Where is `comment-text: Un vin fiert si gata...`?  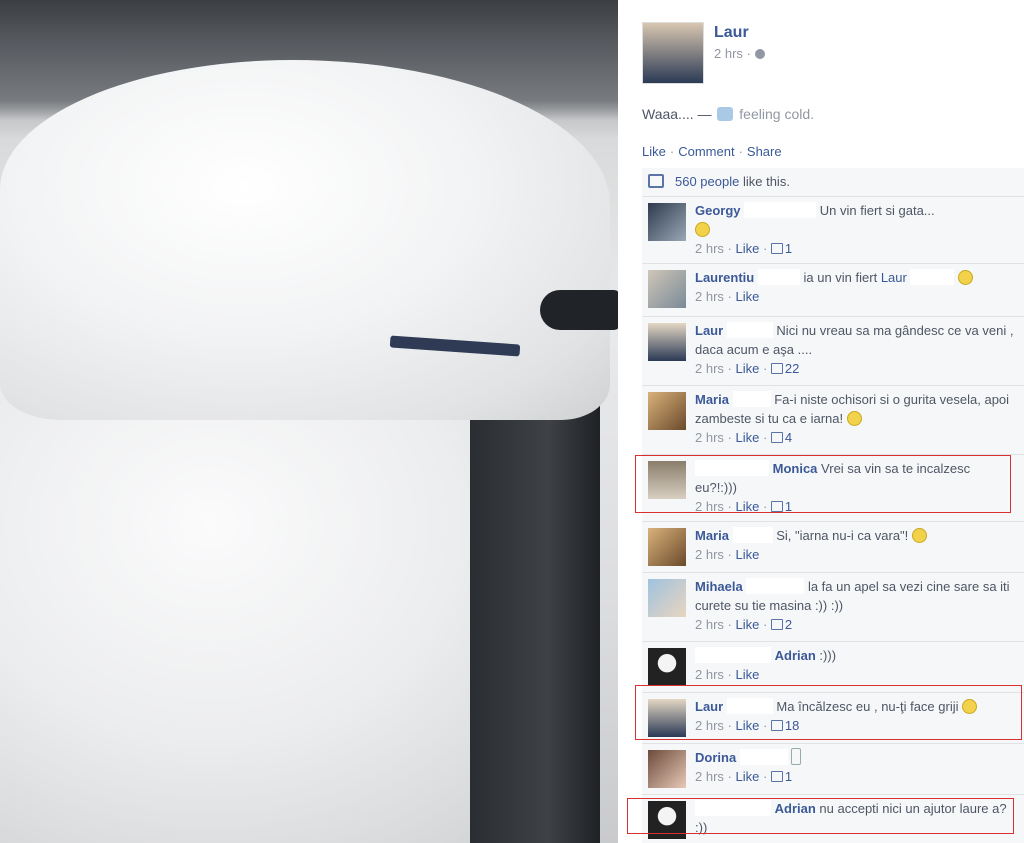
comment-text: Un vin fiert si gata... is located at coordinates (877, 210).